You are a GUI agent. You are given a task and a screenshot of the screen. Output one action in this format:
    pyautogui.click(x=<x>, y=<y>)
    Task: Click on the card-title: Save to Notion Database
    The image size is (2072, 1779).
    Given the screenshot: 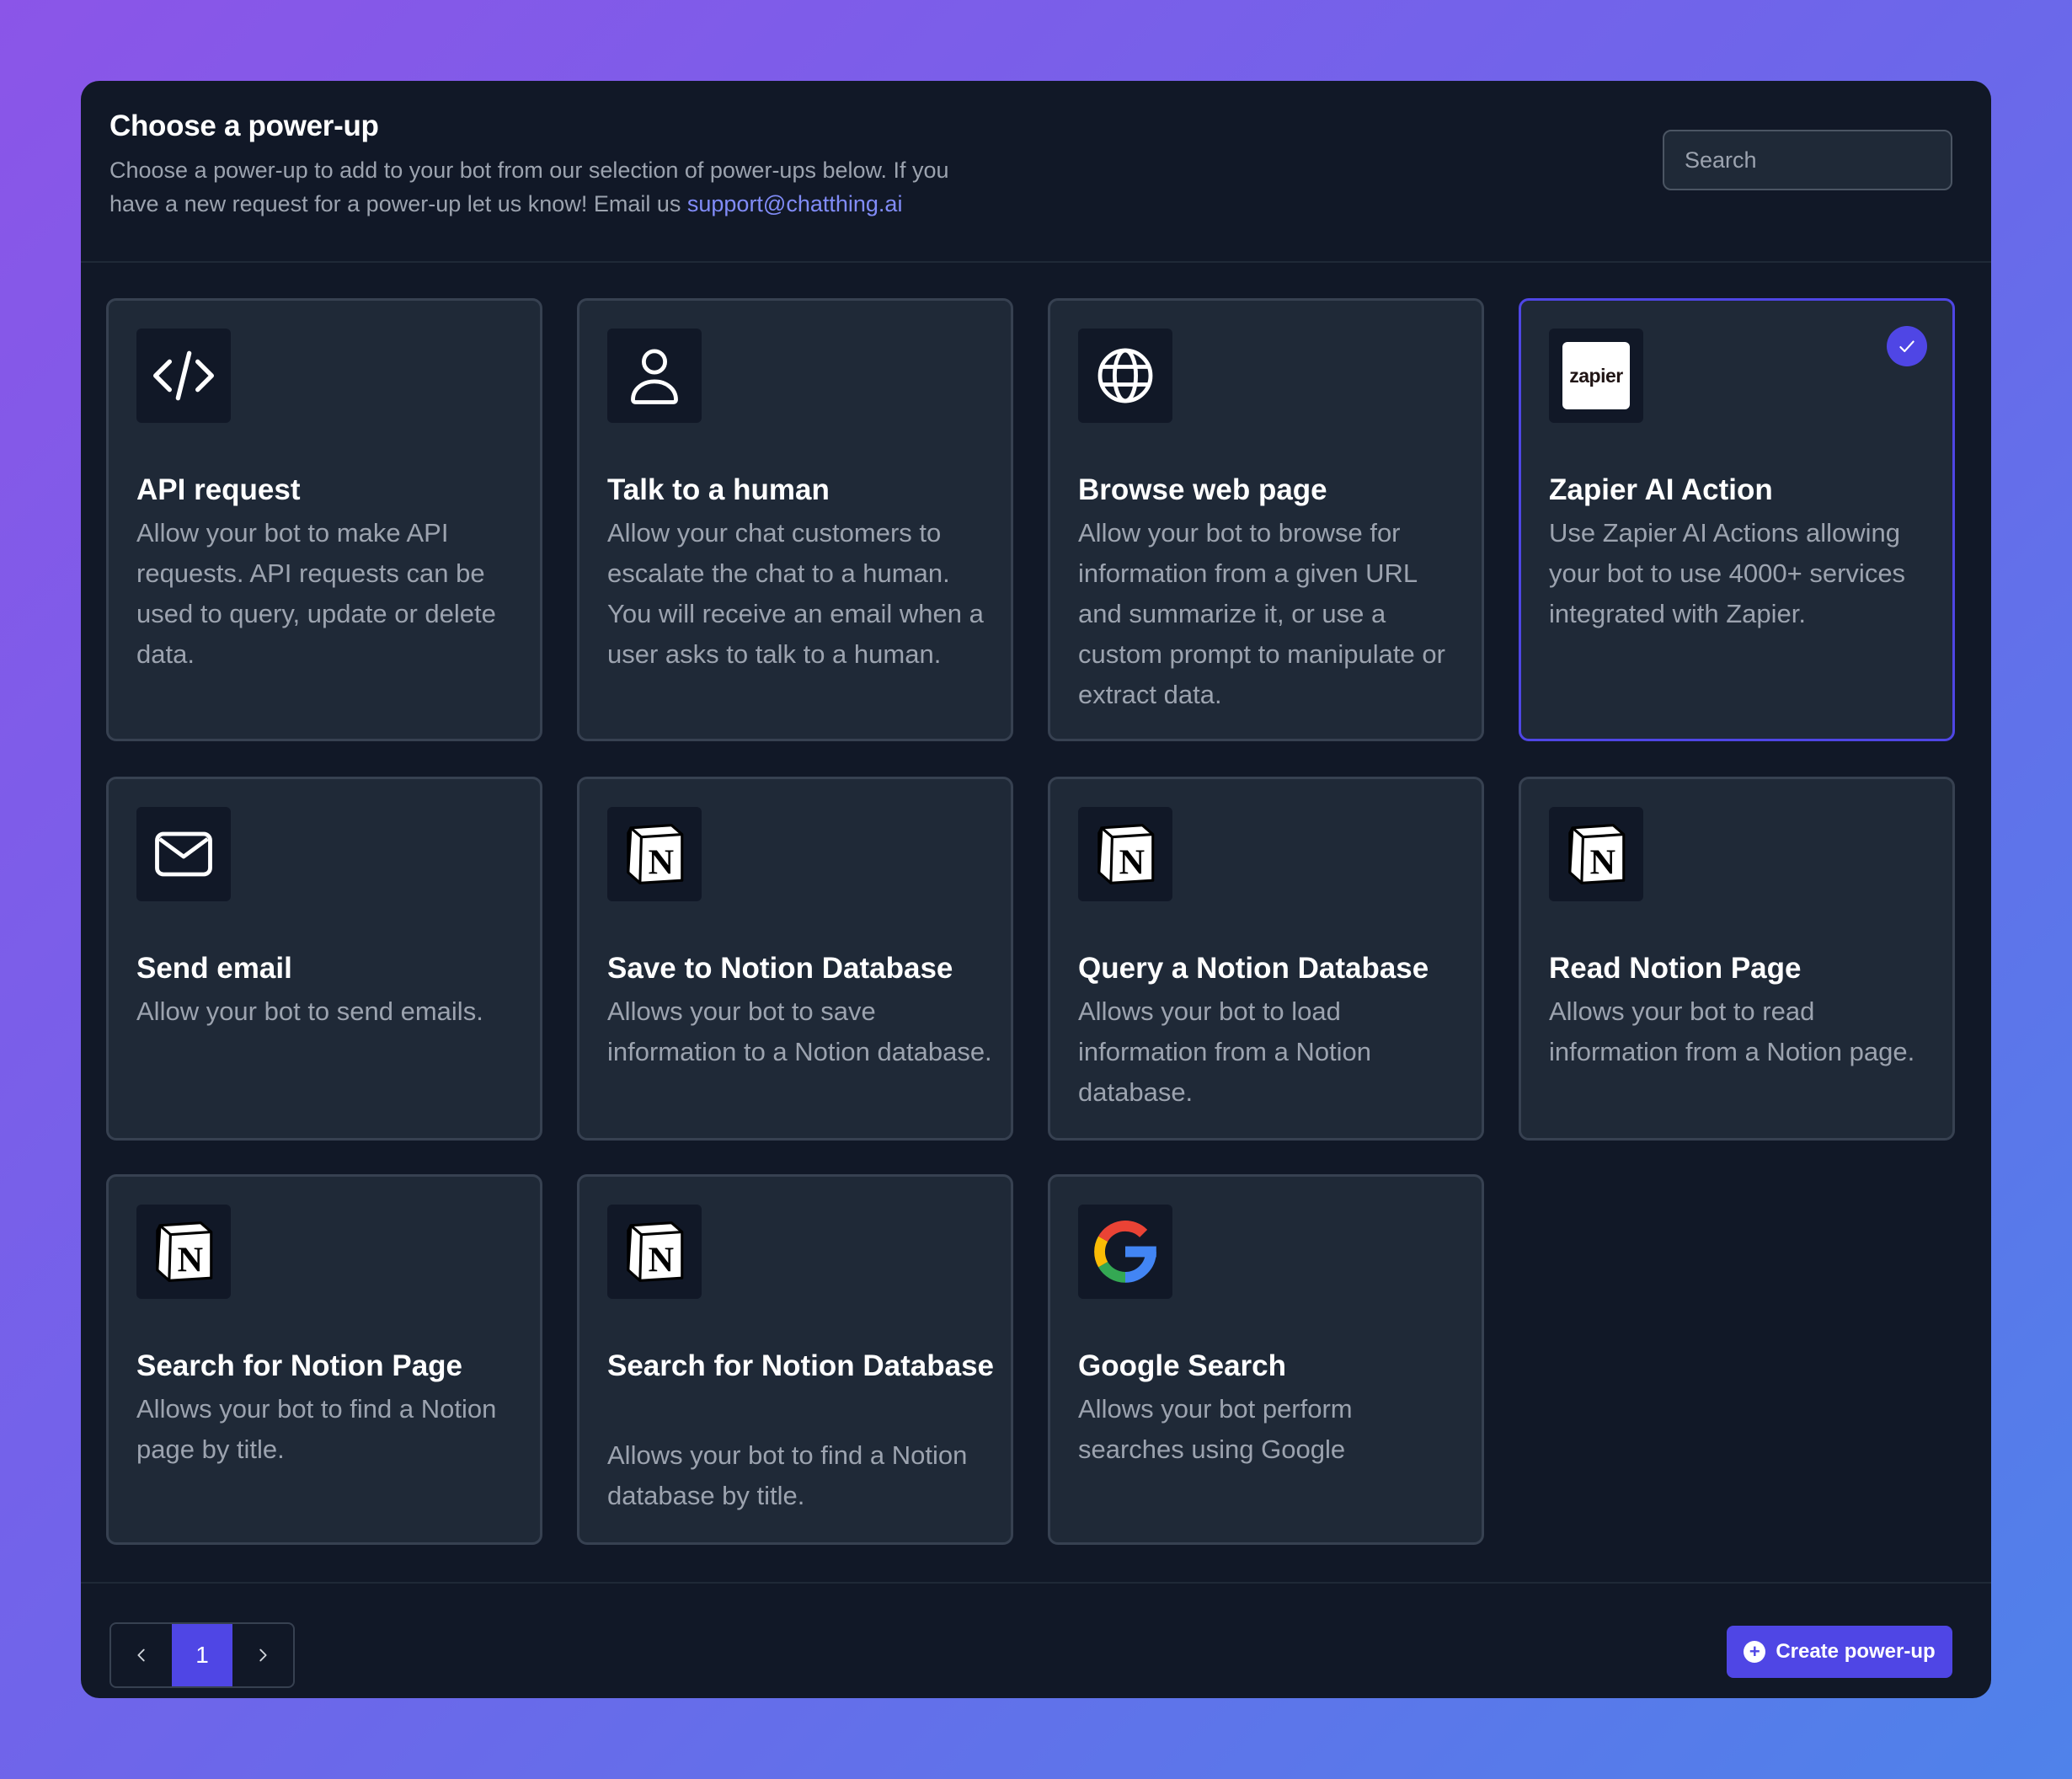 What is the action you would take?
    pyautogui.click(x=780, y=968)
    